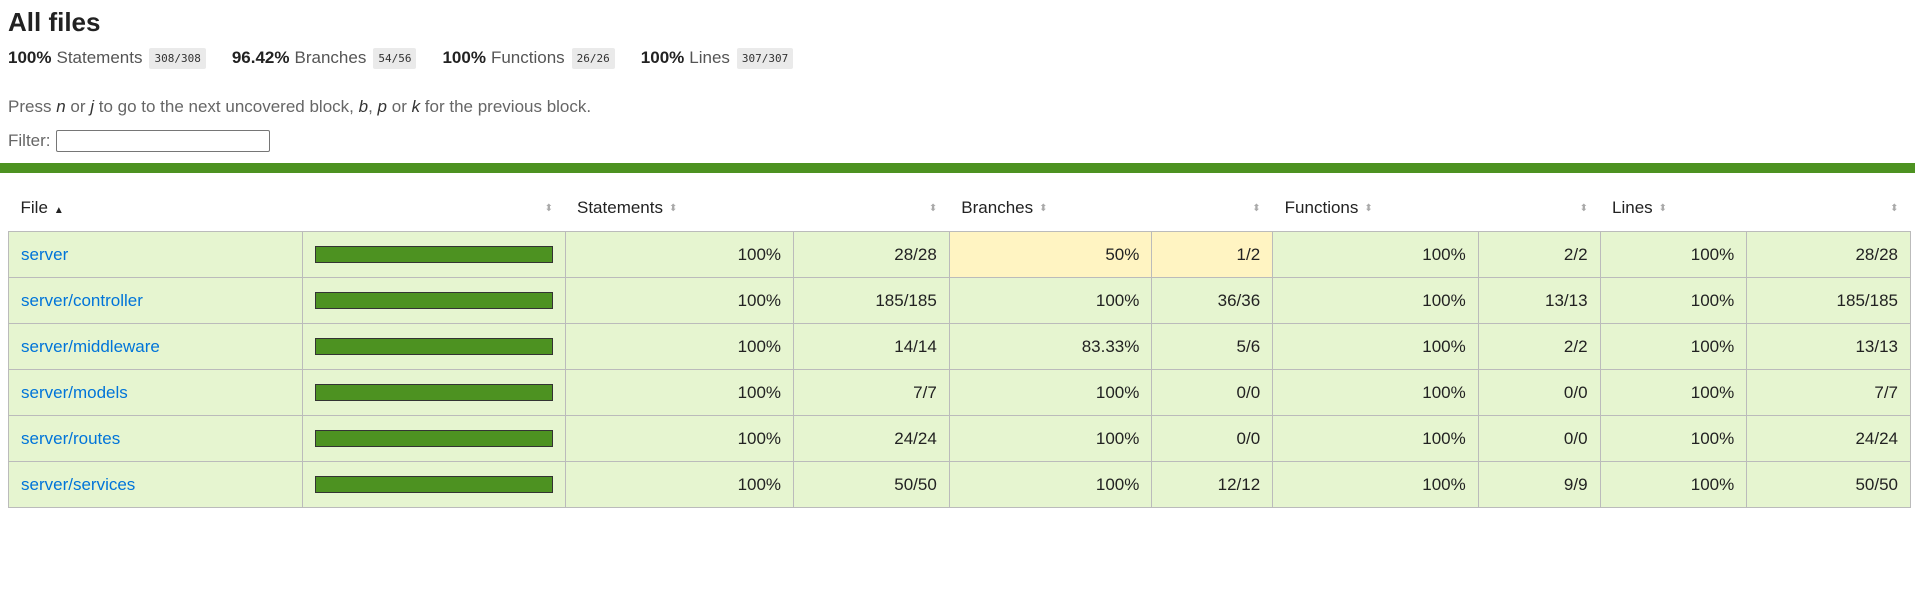 This screenshot has height=607, width=1915. Describe the element at coordinates (32, 106) in the screenshot. I see `hint-text: Press` at that location.